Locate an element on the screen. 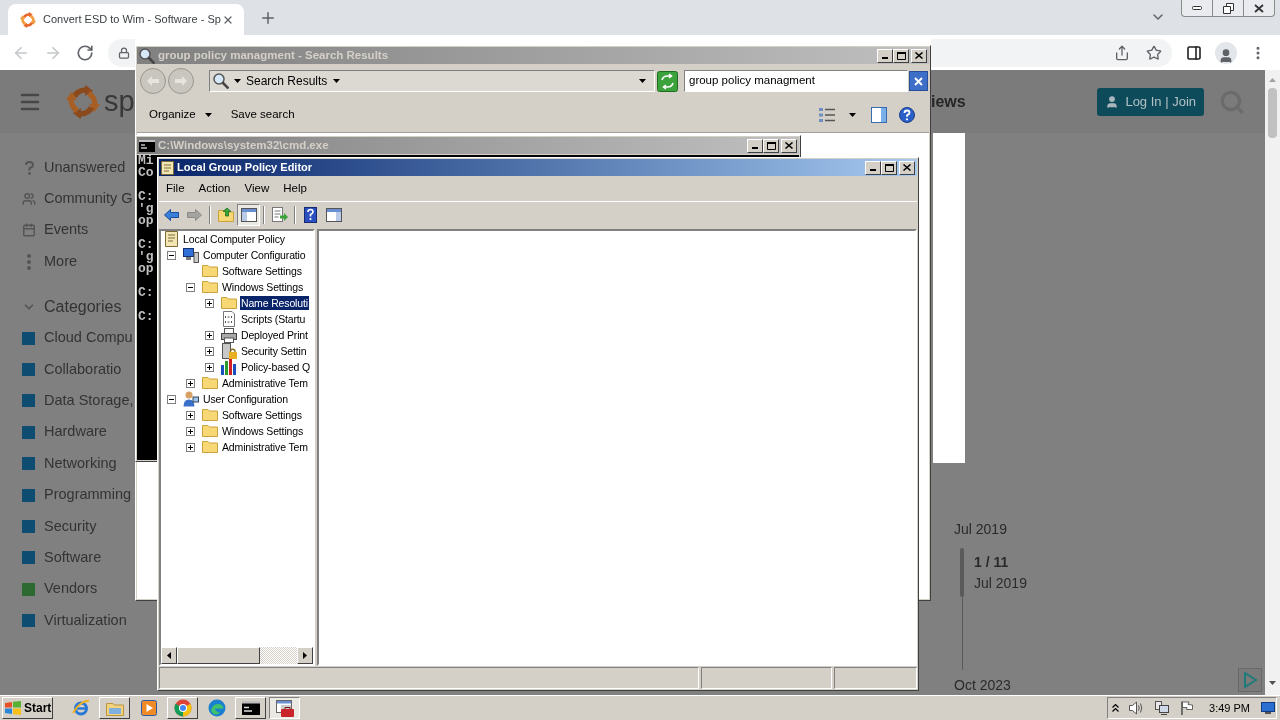 The width and height of the screenshot is (1280, 720). menu-item: View is located at coordinates (257, 189).